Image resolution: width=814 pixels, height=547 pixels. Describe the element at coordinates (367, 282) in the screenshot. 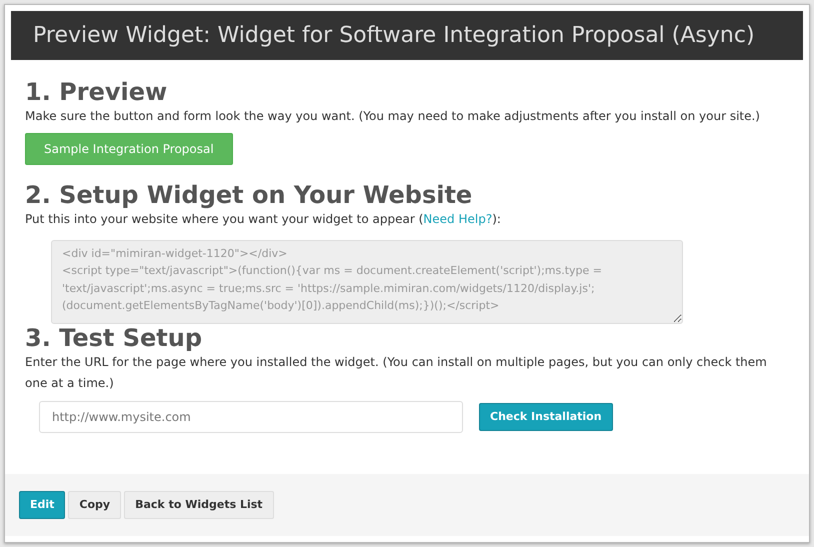

I see `code-field: <div id="mimiran-widget-1120"></div> <script type="text/javascript">(function(){var ms = document.createElement('script');ms.type = 'text/javascript';ms.async = true;ms.src = 'https://sample.mimiran.com/widgets/1120/display.js'; (document.getElementsByTagName('body')[0]).appendChild(ms);})();</script>` at that location.